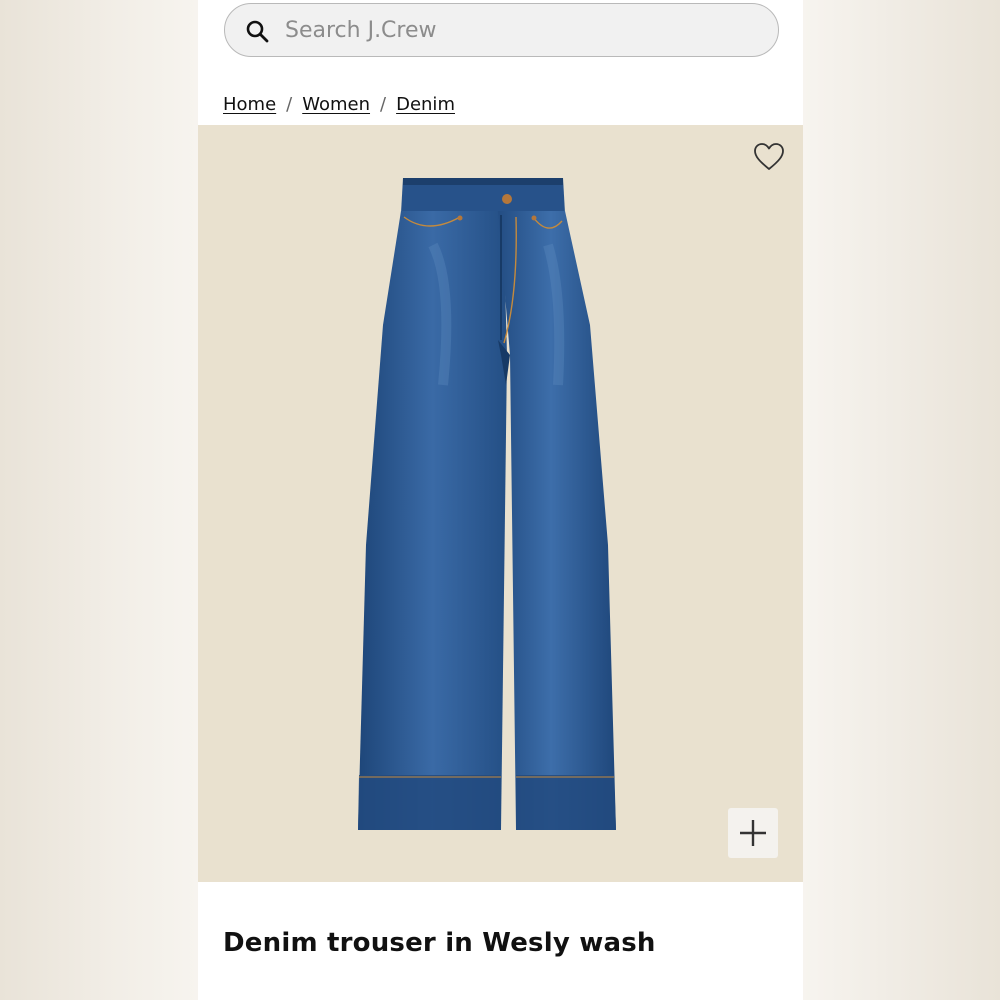 Image resolution: width=1000 pixels, height=1000 pixels. I want to click on plus-icon, so click(753, 833).